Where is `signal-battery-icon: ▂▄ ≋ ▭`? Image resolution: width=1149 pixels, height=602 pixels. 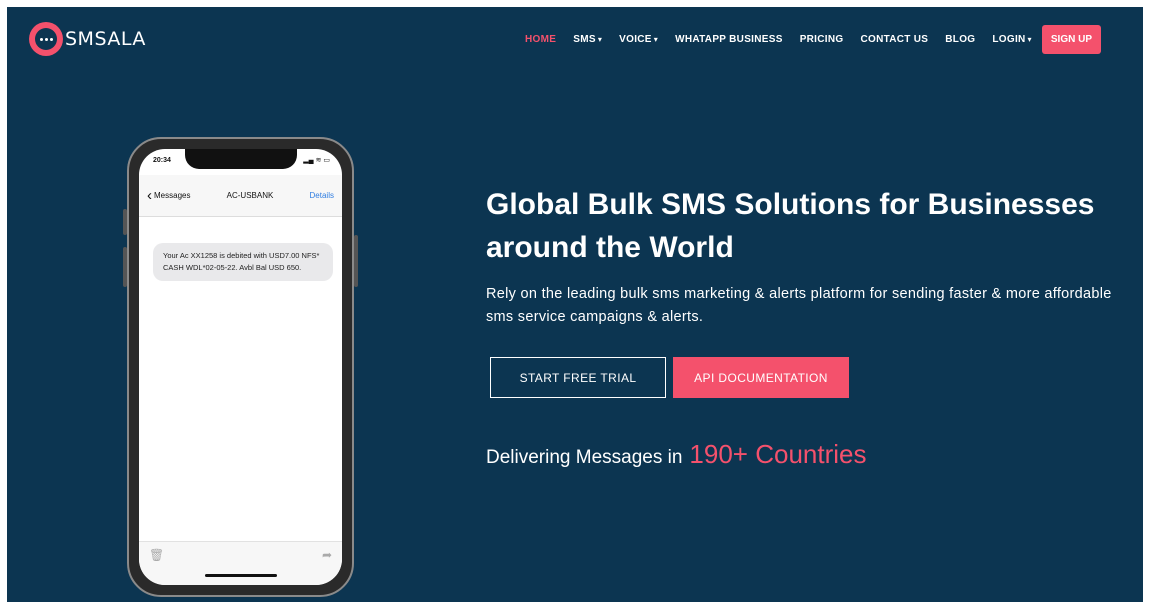 signal-battery-icon: ▂▄ ≋ ▭ is located at coordinates (316, 160).